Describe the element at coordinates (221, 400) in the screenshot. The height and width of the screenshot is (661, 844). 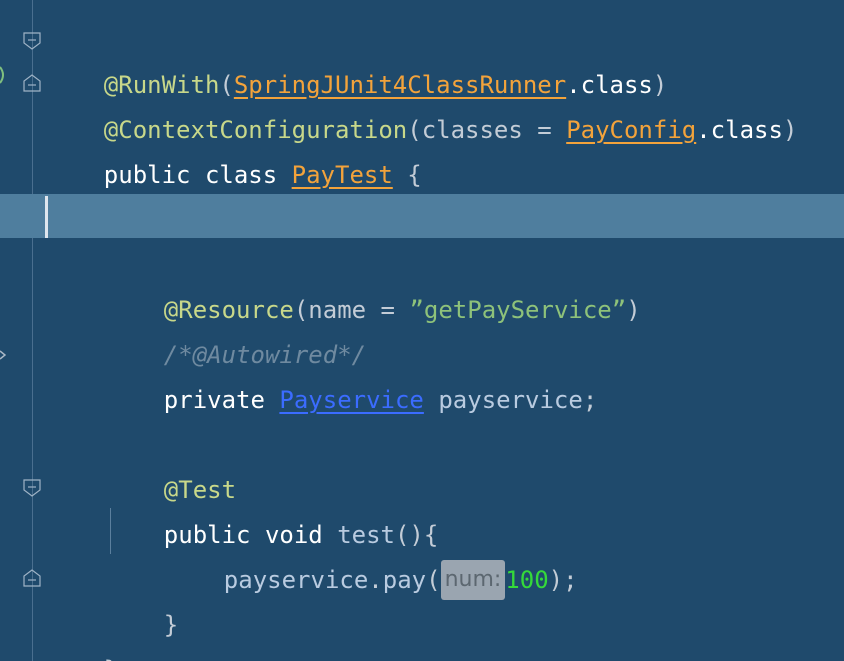
I see `keyword-private: private` at that location.